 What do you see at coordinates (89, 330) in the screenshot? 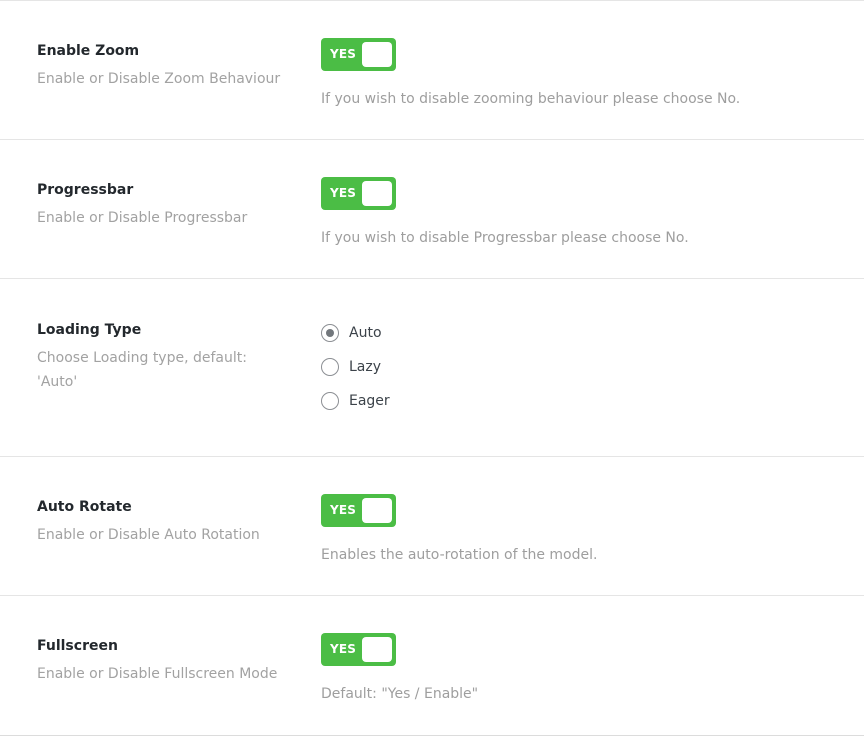
I see `setting-title: Loading Type` at bounding box center [89, 330].